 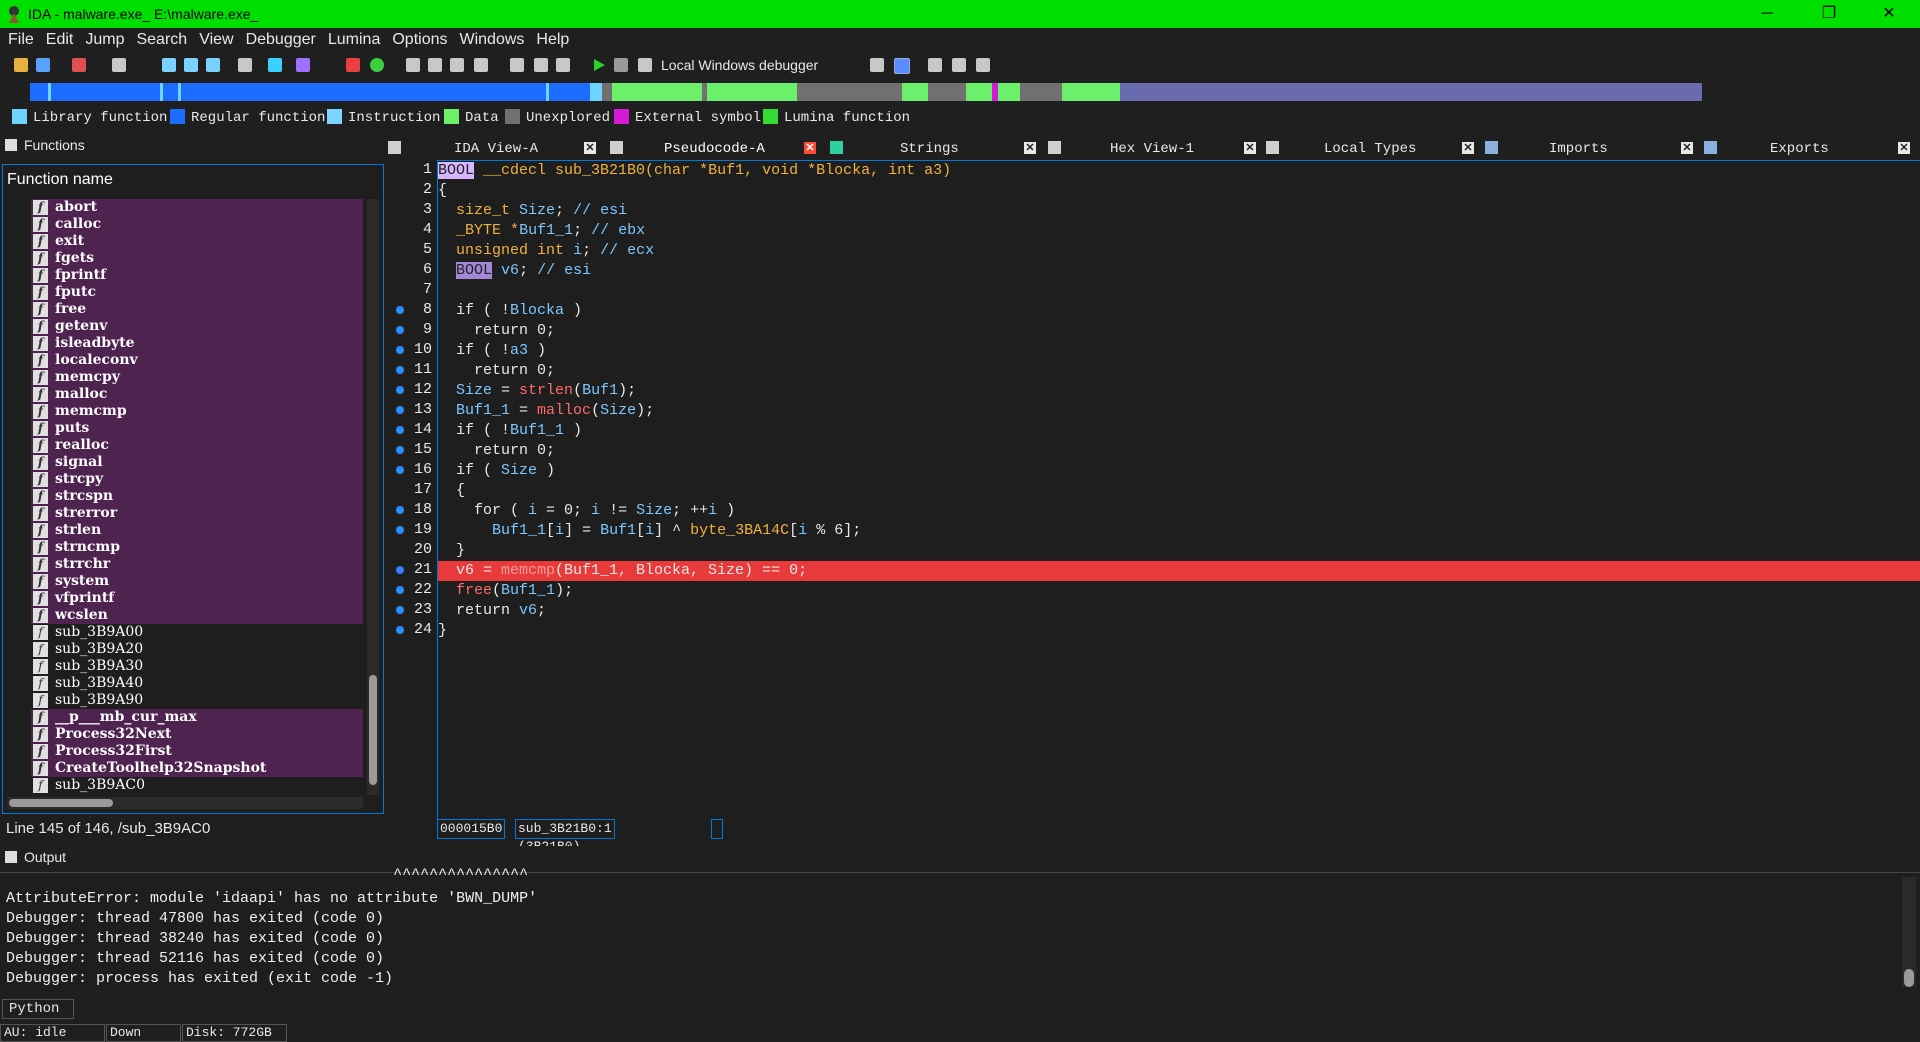 I want to click on function-item: f memcpy, so click(x=197, y=377).